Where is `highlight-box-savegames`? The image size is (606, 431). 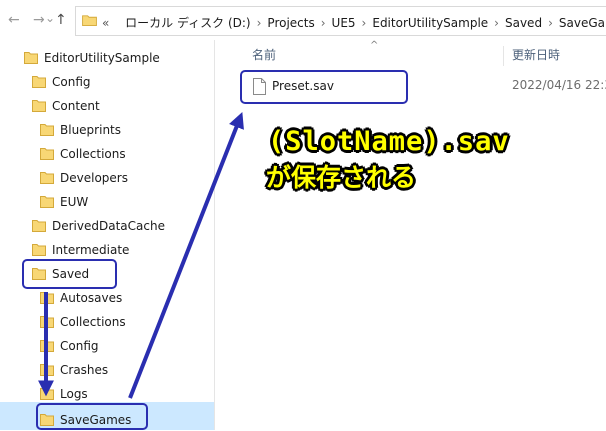
highlight-box-savegames is located at coordinates (92, 416).